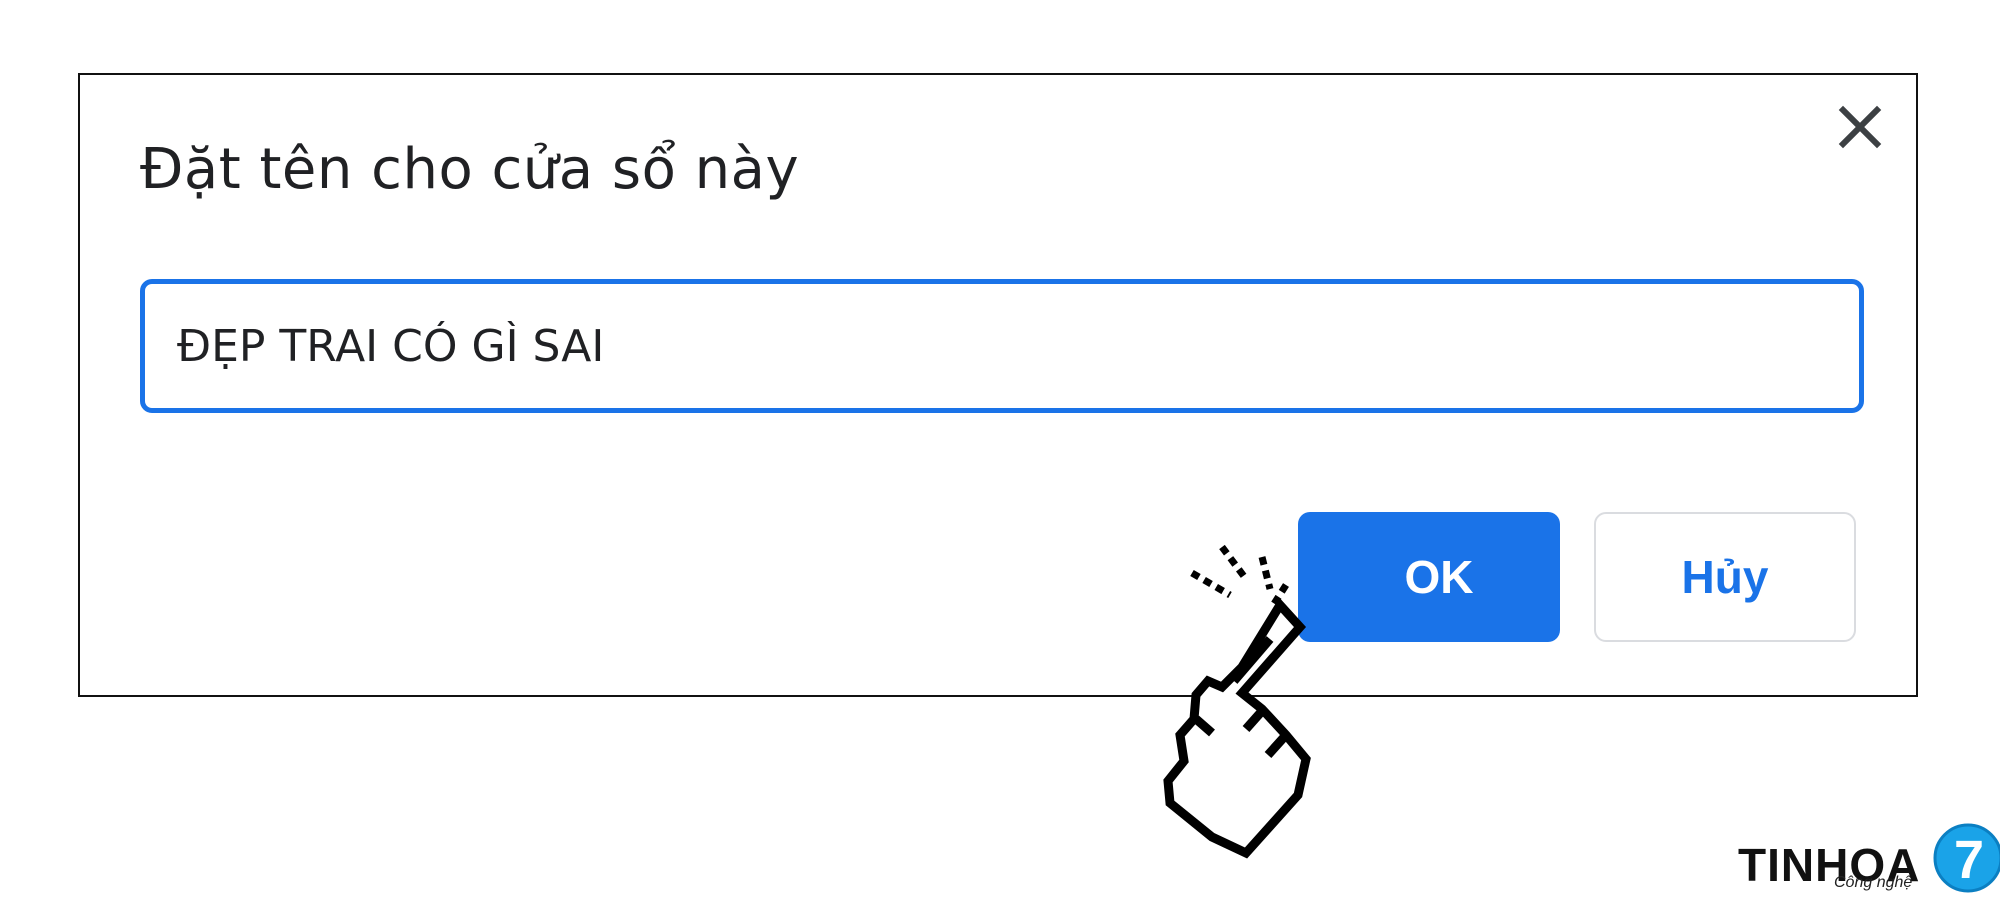 Image resolution: width=2000 pixels, height=902 pixels. What do you see at coordinates (1873, 882) in the screenshot?
I see `logo-tagline: Công nghệ` at bounding box center [1873, 882].